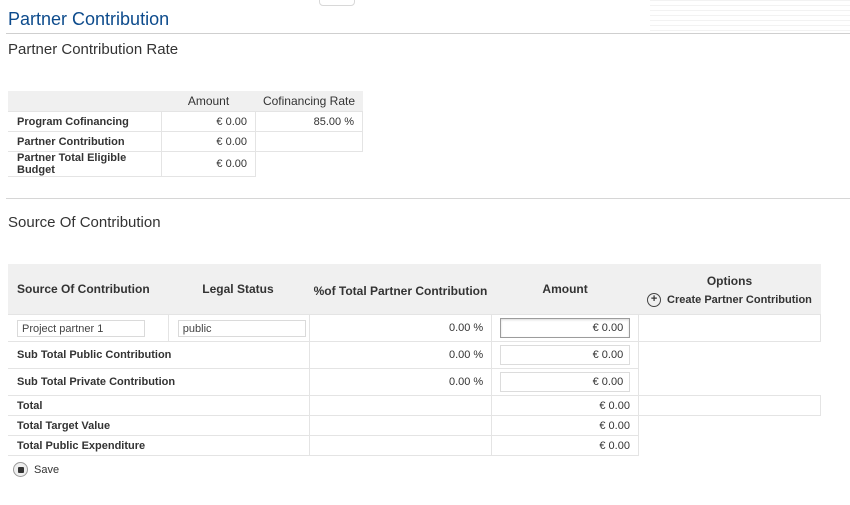 The width and height of the screenshot is (850, 505). What do you see at coordinates (565, 289) in the screenshot?
I see `col-amount: Amount` at bounding box center [565, 289].